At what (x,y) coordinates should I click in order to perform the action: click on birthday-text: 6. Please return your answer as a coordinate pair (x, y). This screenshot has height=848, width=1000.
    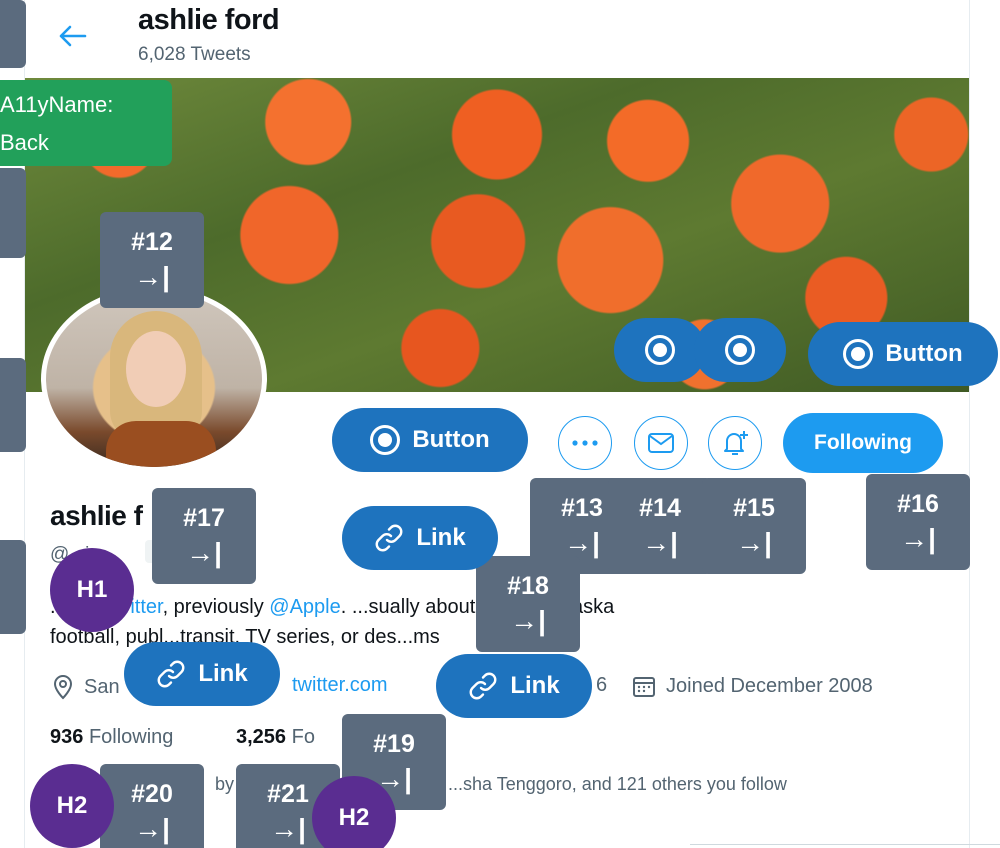
    Looking at the image, I should click on (602, 685).